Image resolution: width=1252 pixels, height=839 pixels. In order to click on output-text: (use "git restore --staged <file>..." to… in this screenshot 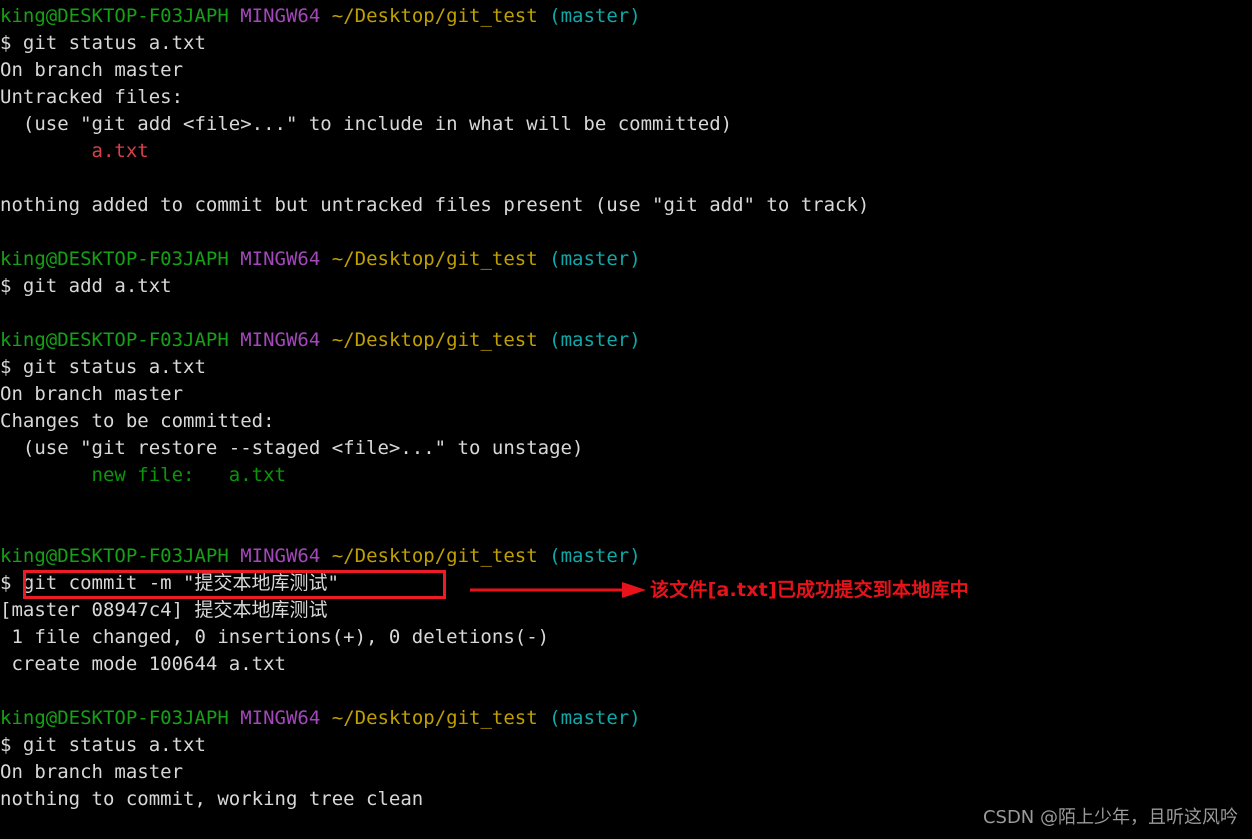, I will do `click(292, 448)`.